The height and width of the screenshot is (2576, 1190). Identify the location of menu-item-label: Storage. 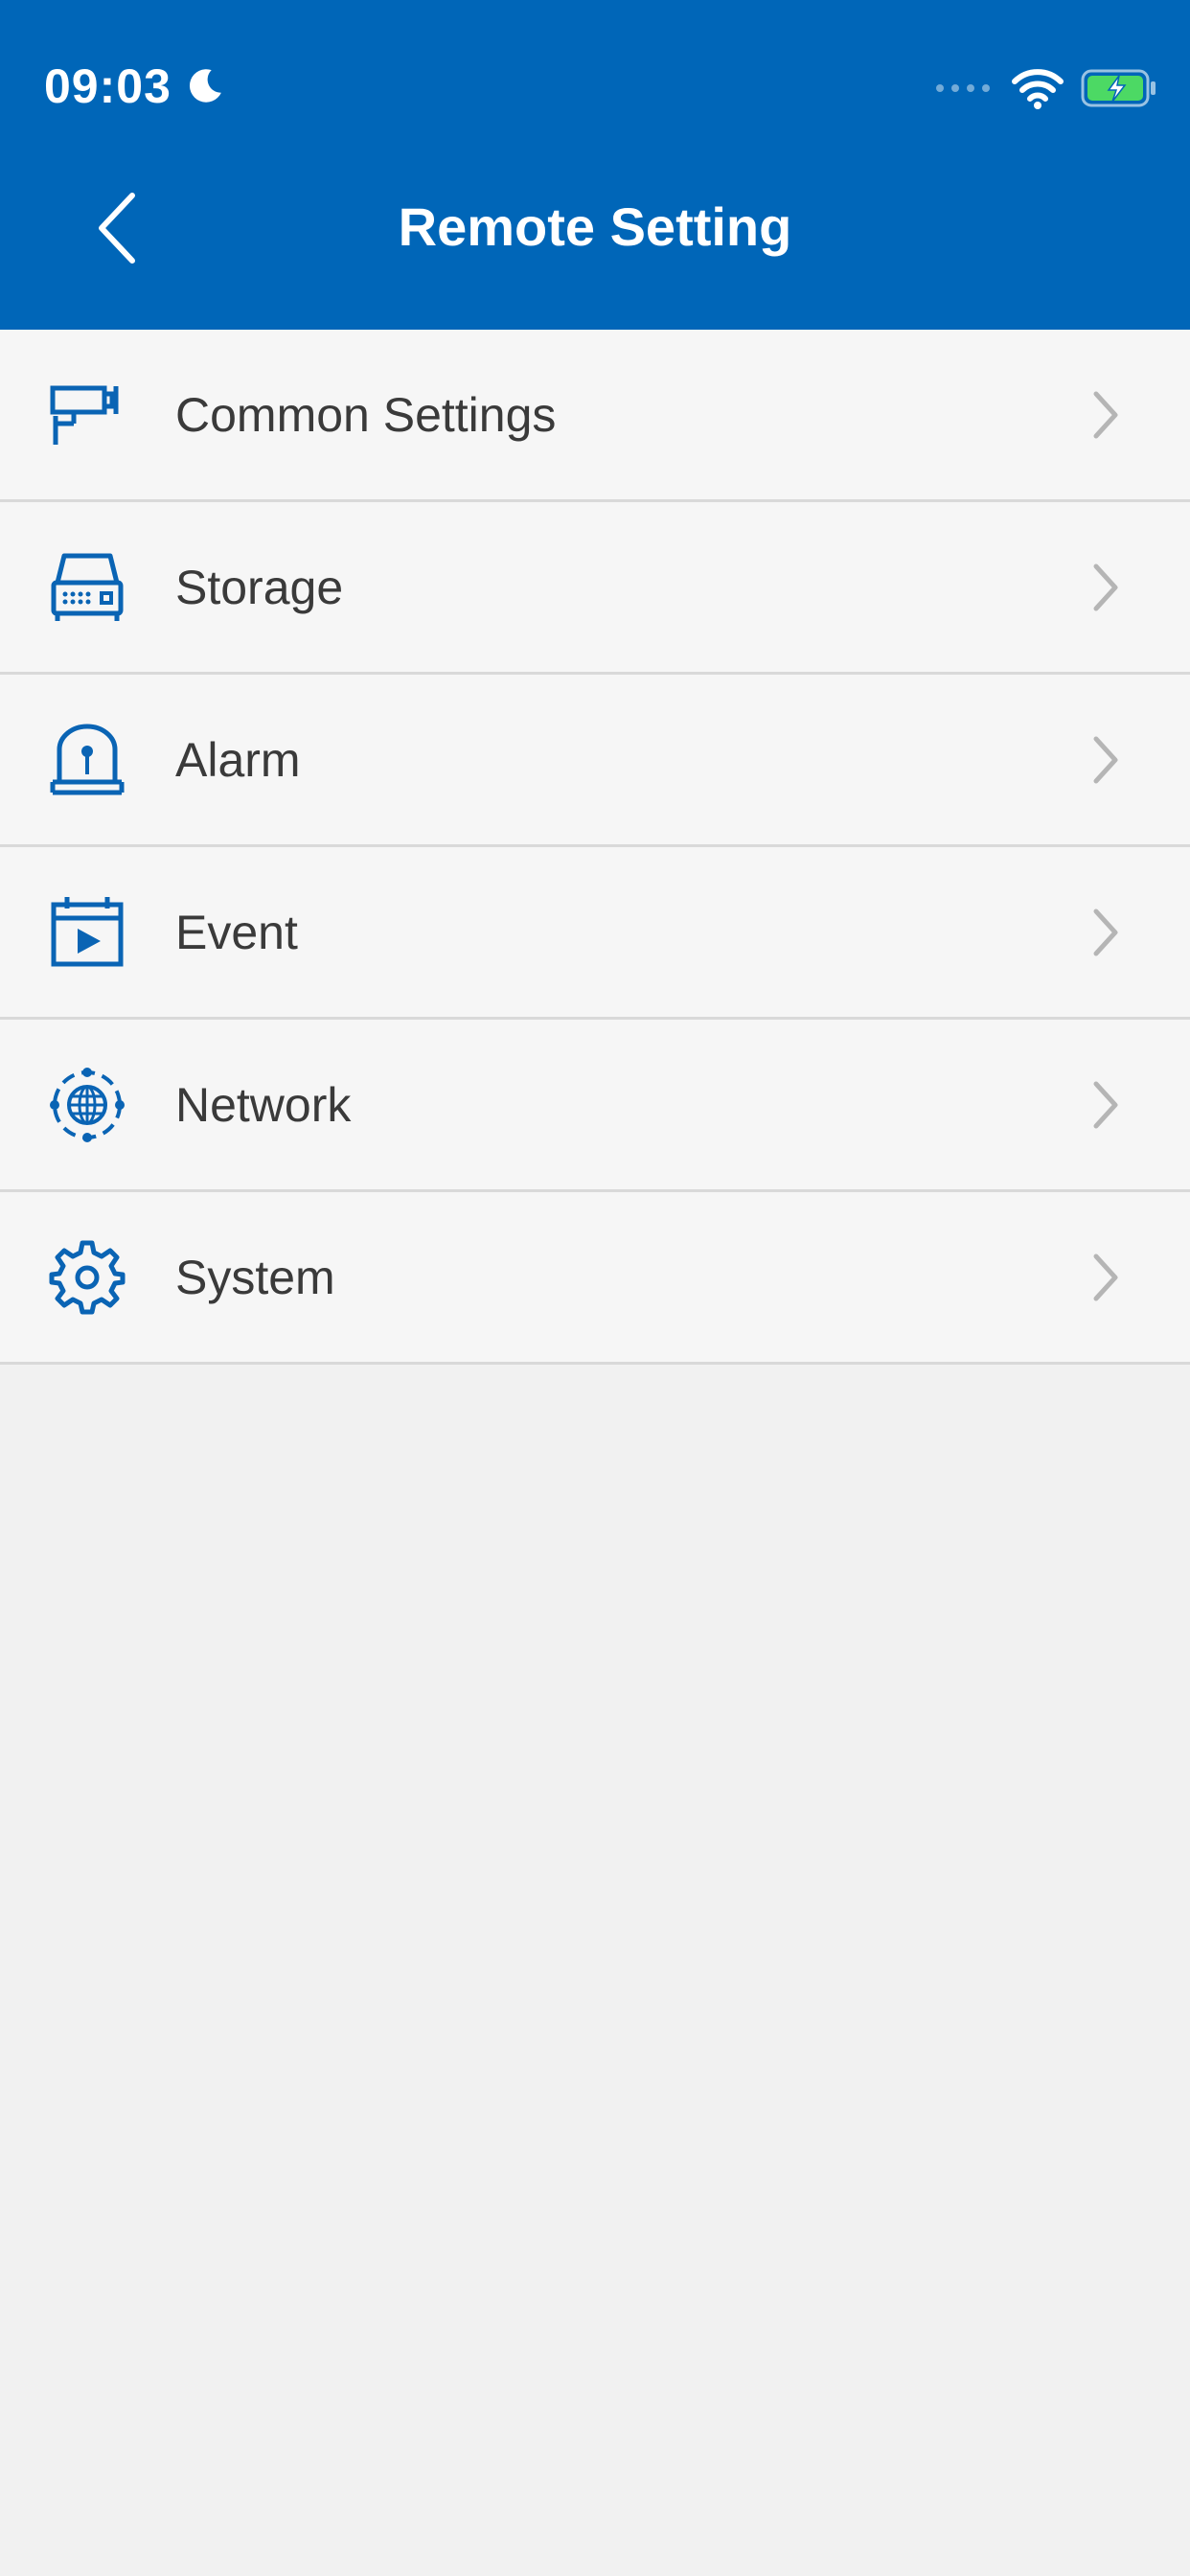
(259, 587).